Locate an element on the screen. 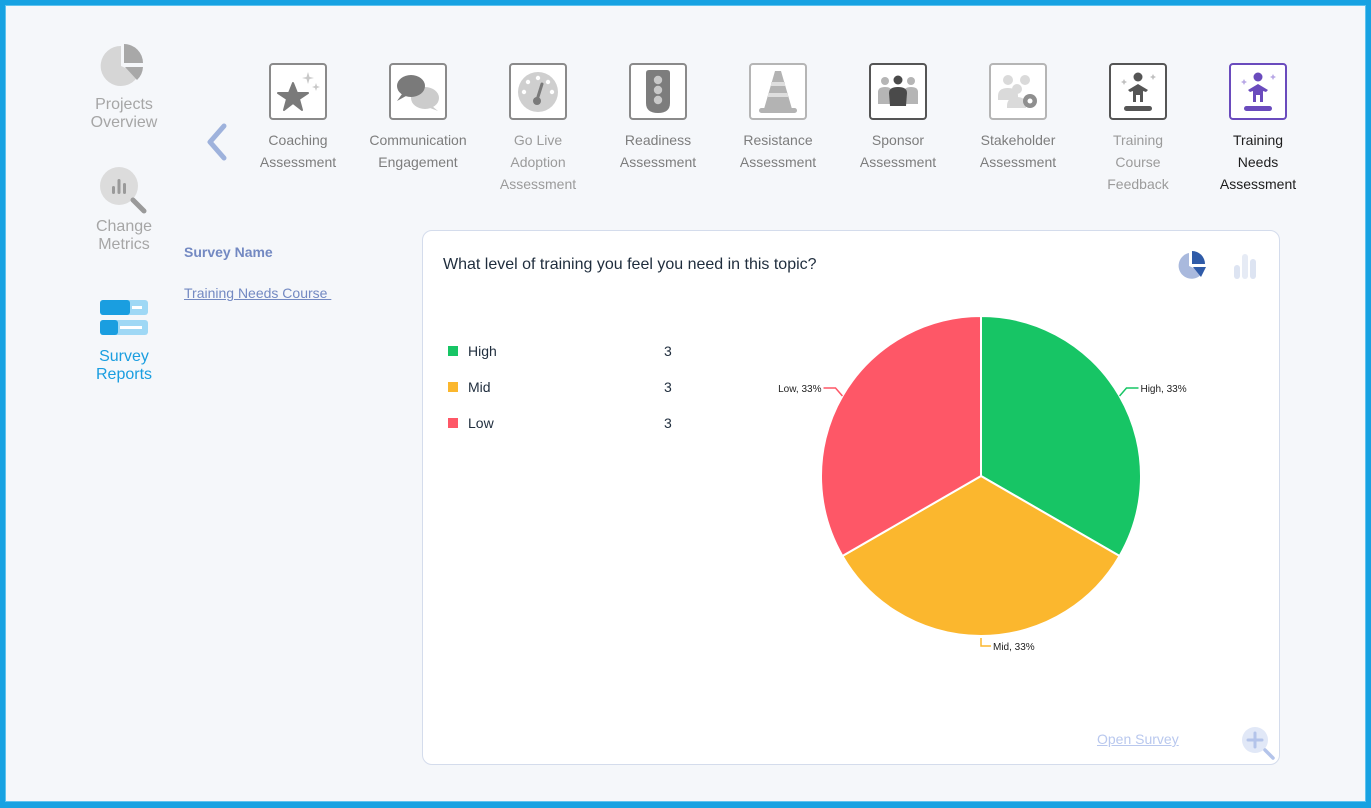 Image resolution: width=1371 pixels, height=808 pixels. tile-label: Readiness Assessment is located at coordinates (658, 151).